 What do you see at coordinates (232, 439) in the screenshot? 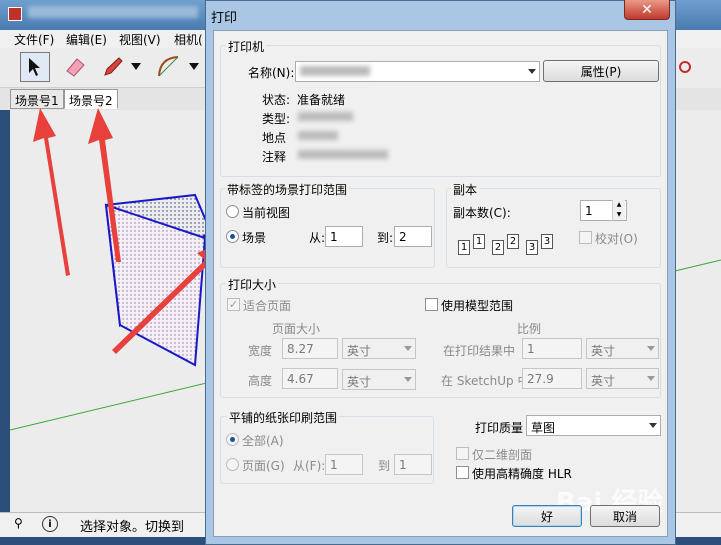
I see `tiled-all-radio` at bounding box center [232, 439].